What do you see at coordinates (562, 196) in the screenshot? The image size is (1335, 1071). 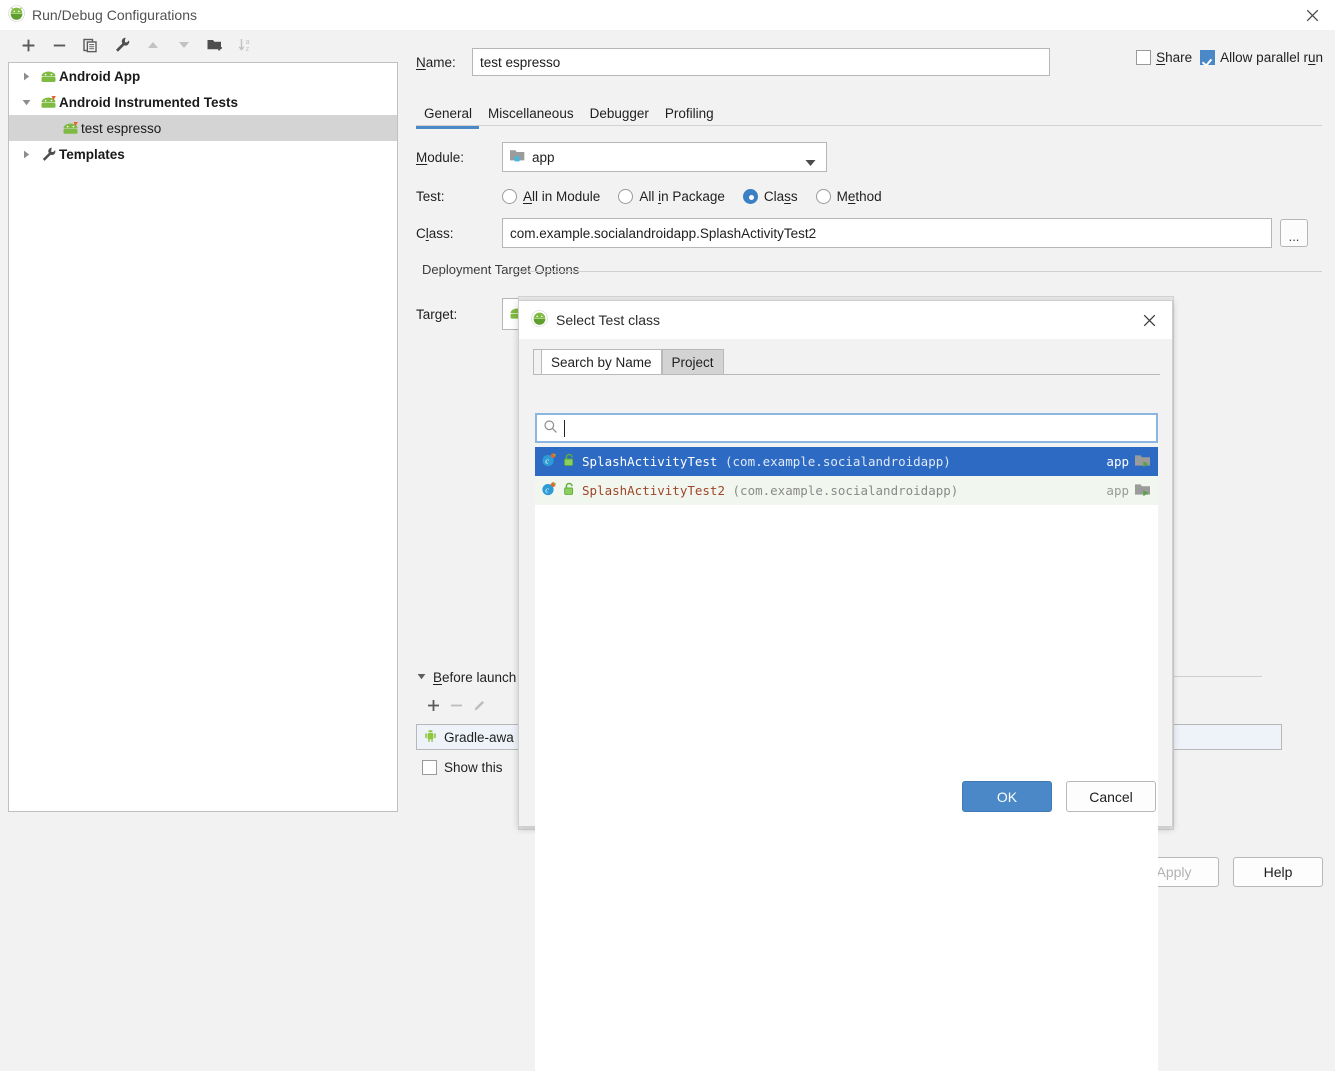 I see `radio-label: All in Module` at bounding box center [562, 196].